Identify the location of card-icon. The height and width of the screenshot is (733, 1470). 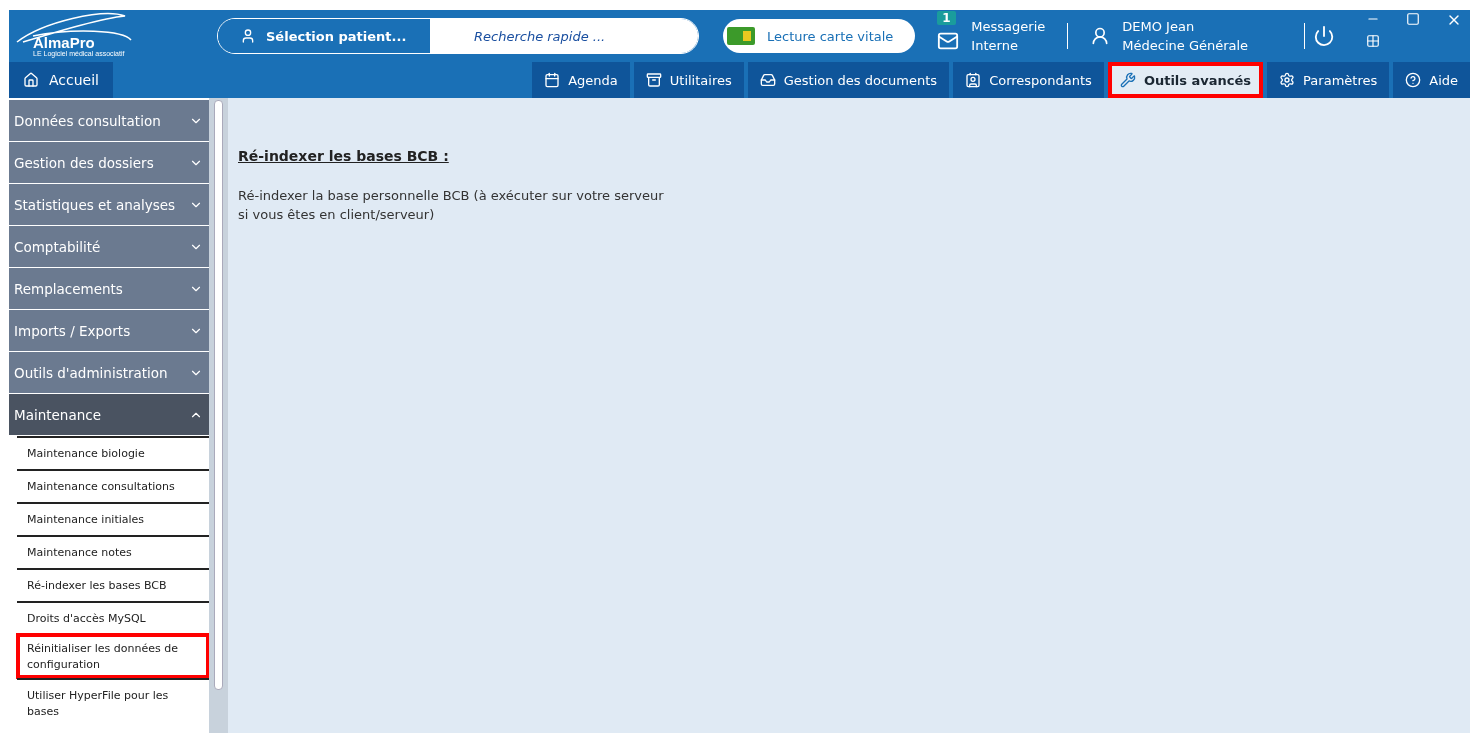
(741, 36).